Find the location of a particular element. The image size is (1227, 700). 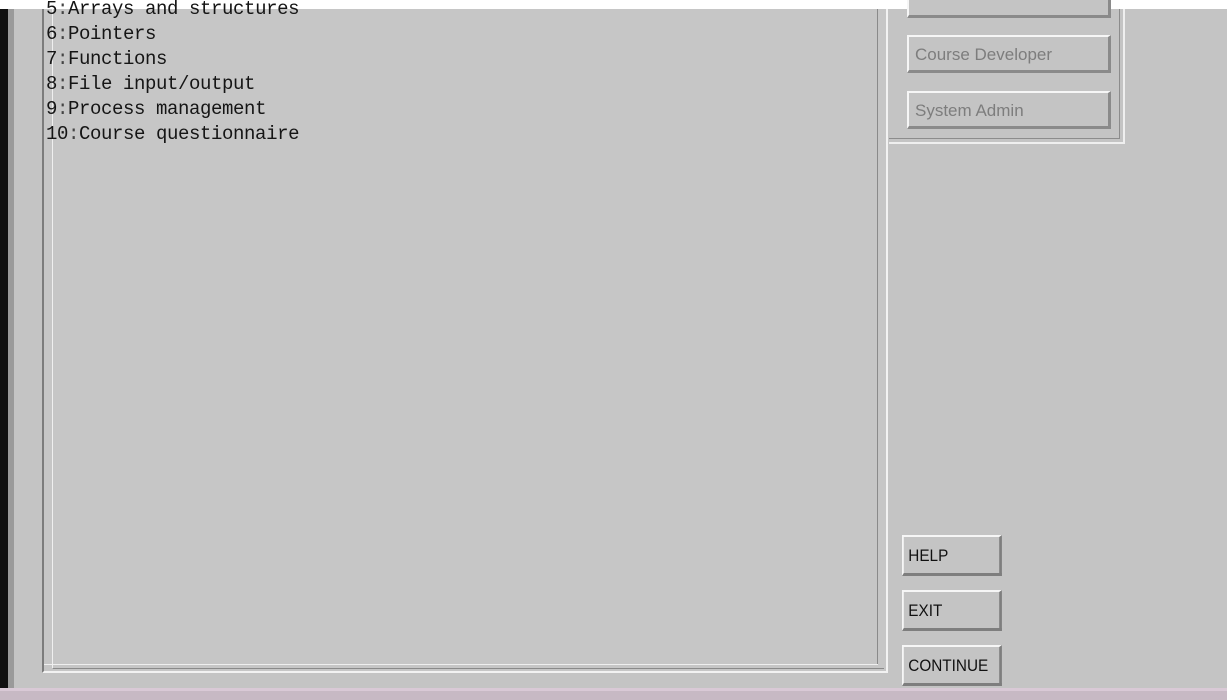

list-item: 10:Course questionnaire is located at coordinates (171, 134).